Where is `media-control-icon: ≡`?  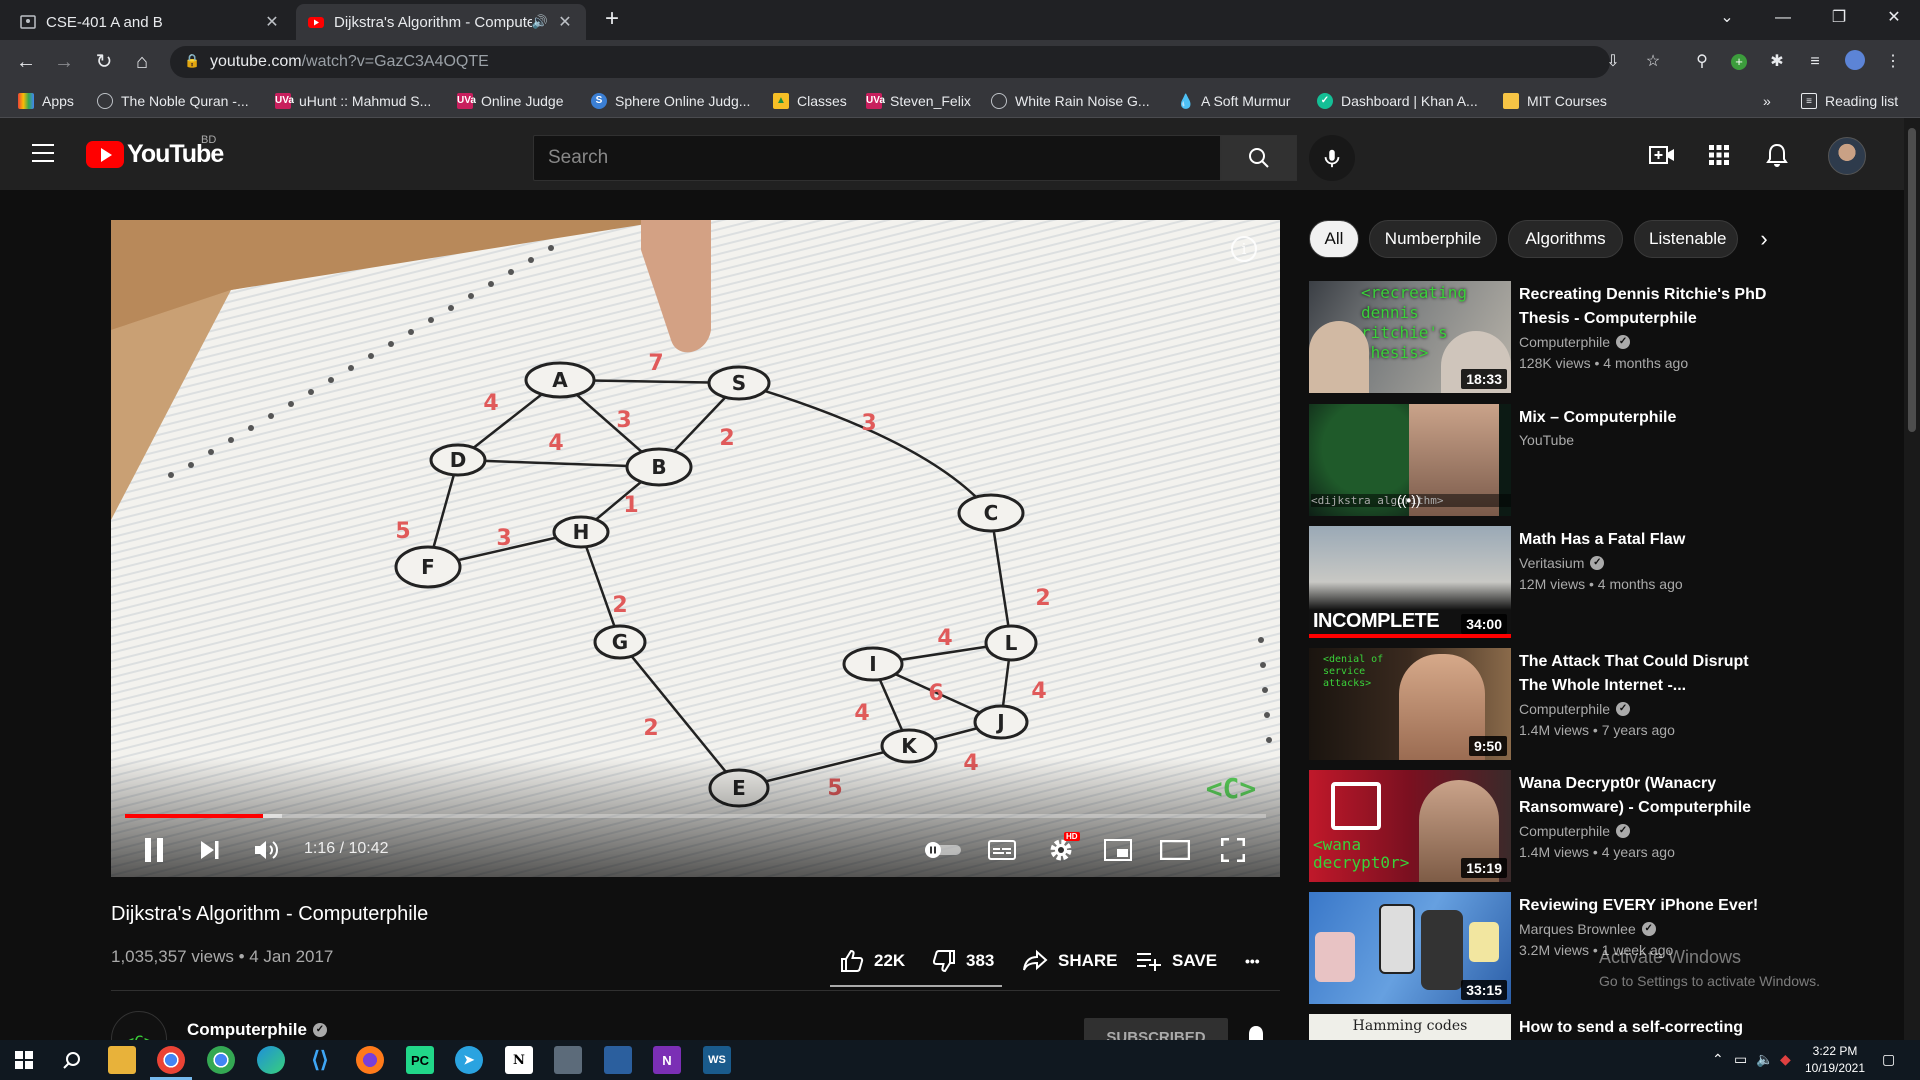
media-control-icon: ≡ is located at coordinates (1815, 62).